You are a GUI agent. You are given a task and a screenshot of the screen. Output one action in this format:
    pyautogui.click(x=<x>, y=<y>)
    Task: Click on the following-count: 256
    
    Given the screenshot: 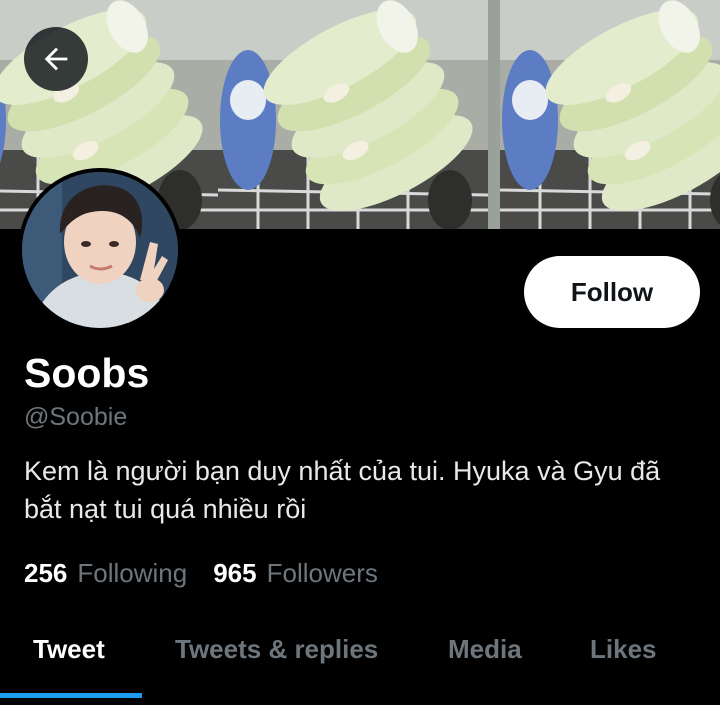 What is the action you would take?
    pyautogui.click(x=46, y=573)
    